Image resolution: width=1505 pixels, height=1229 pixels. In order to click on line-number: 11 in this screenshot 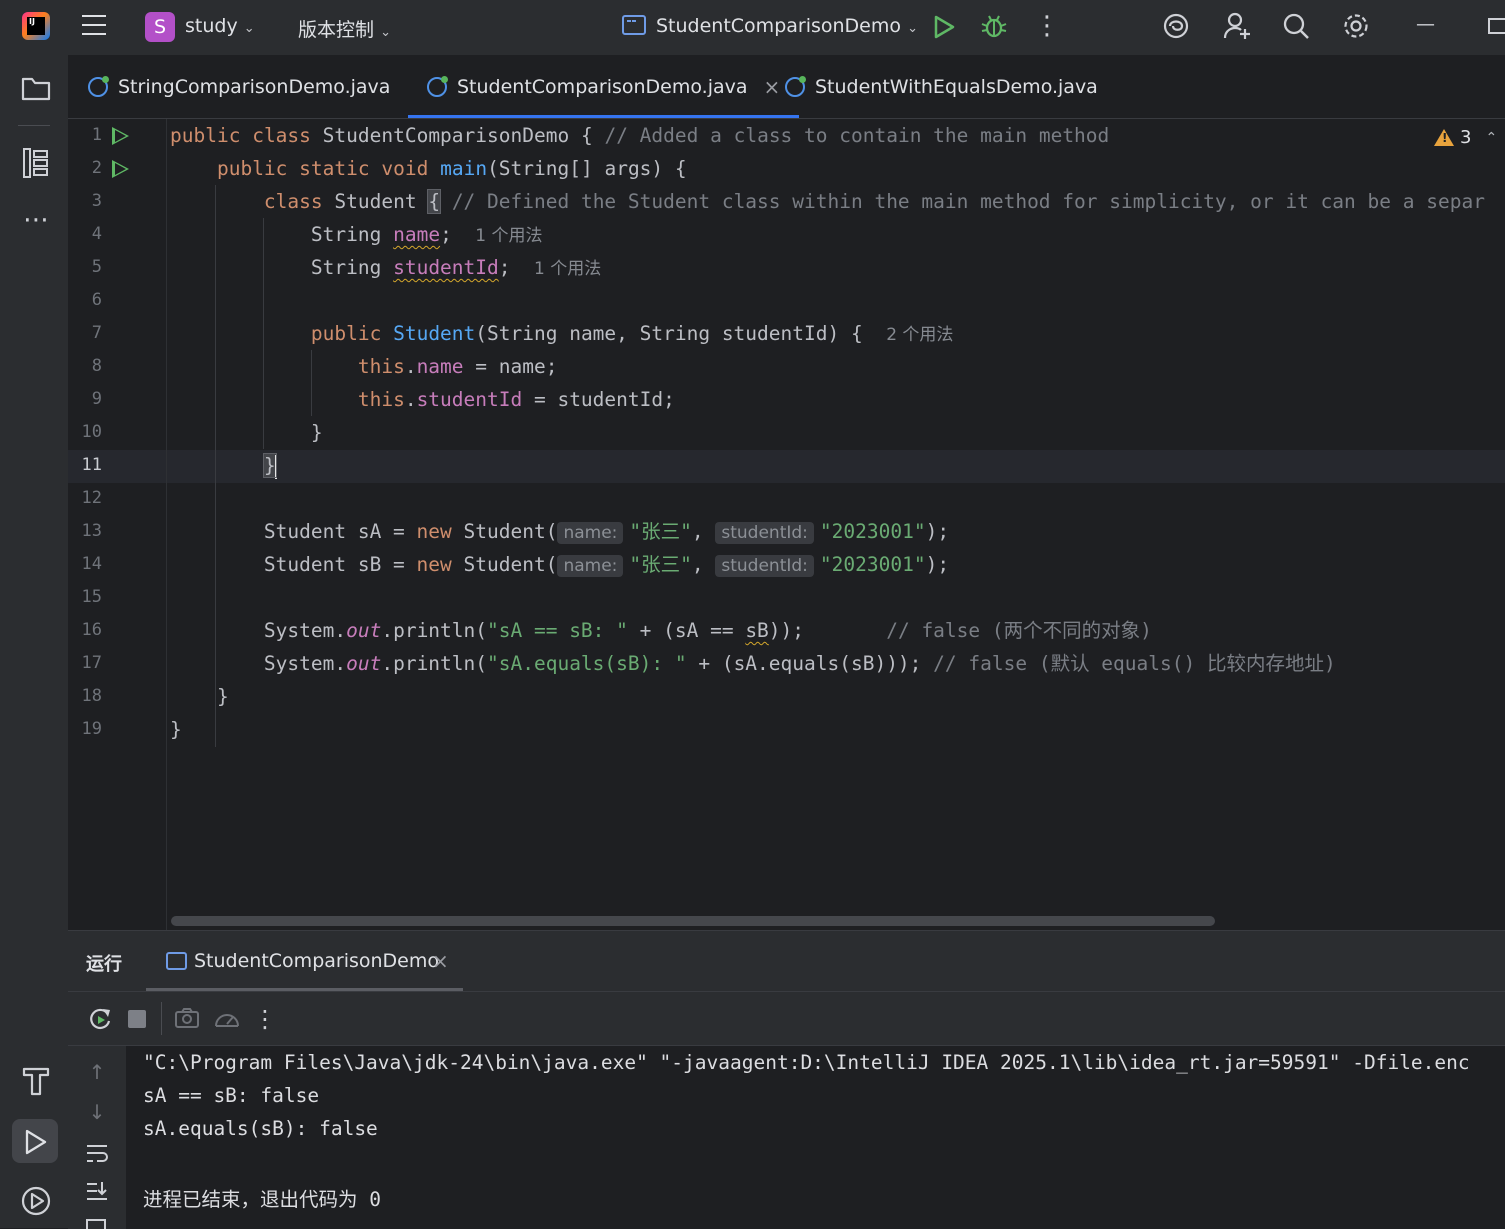, I will do `click(91, 465)`.